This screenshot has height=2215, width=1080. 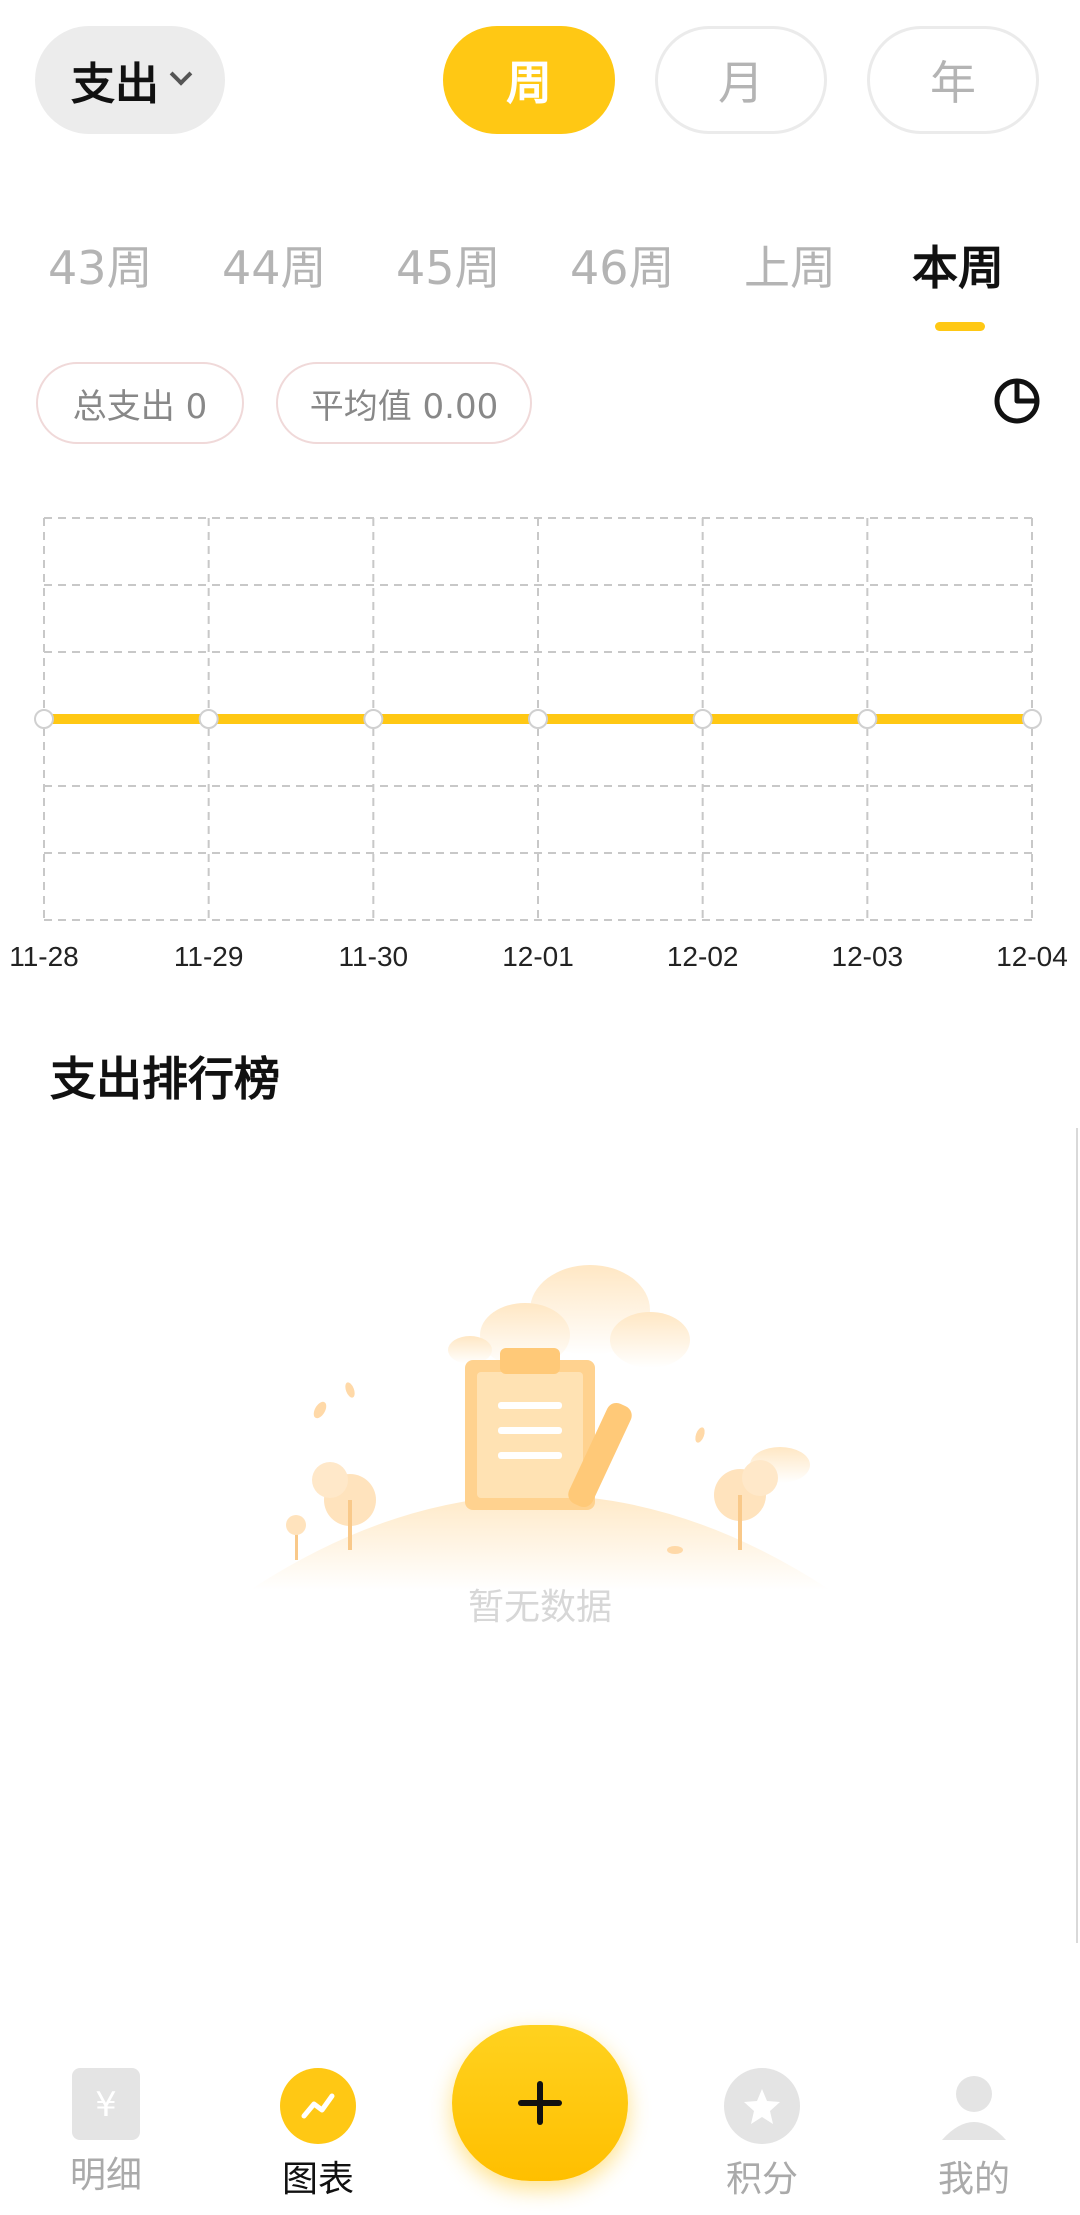 I want to click on week-tab-44: 44周, so click(x=274, y=265).